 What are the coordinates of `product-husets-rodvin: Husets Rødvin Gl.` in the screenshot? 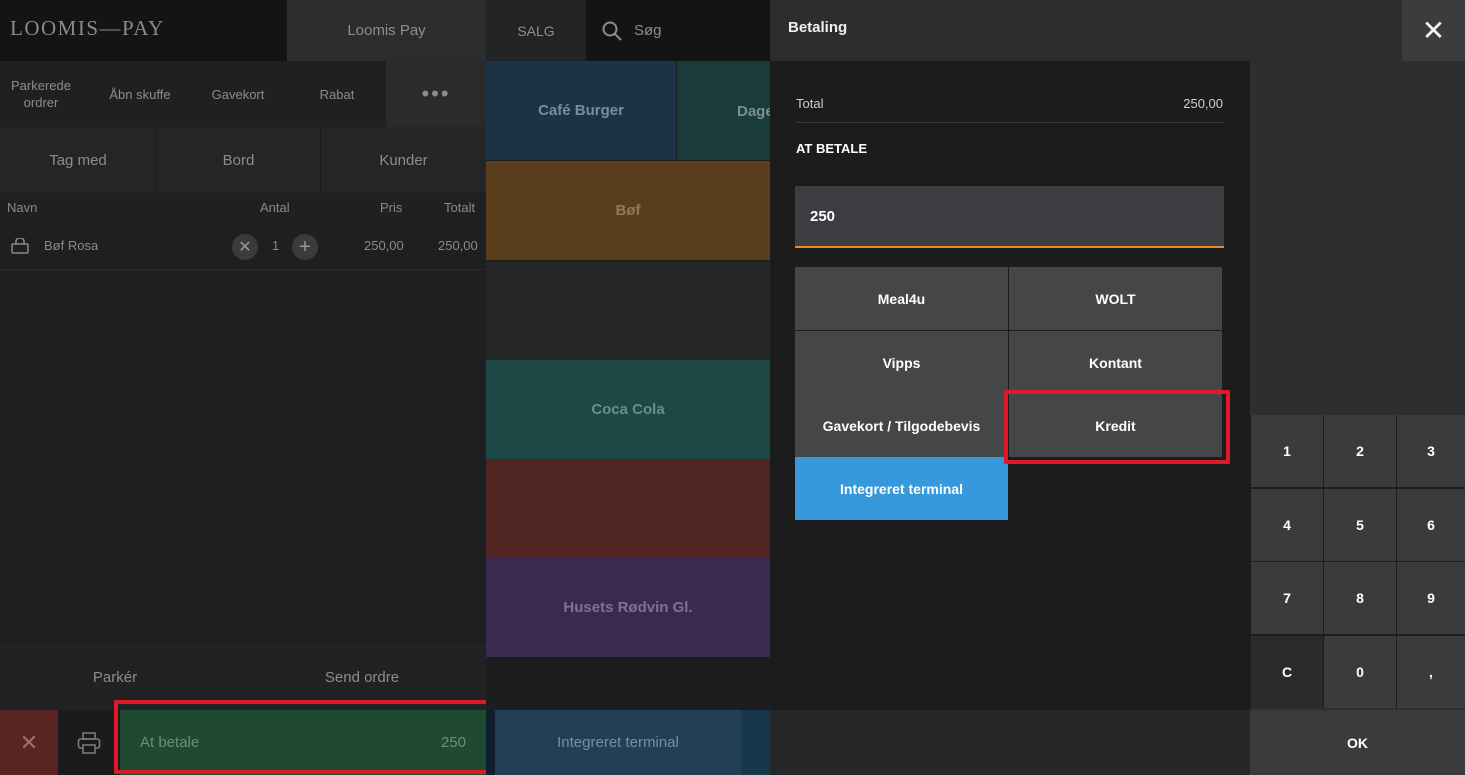 It's located at (628, 607).